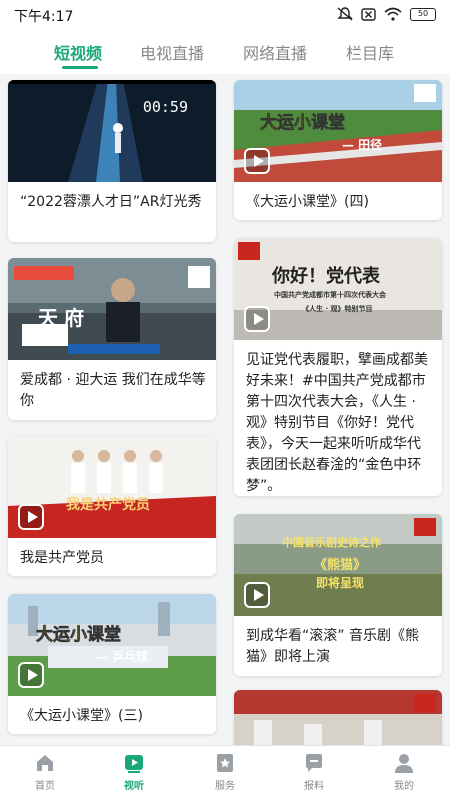  I want to click on video-card: 大运小课堂 — 乒乓球 《大运小课堂》(三), so click(112, 664).